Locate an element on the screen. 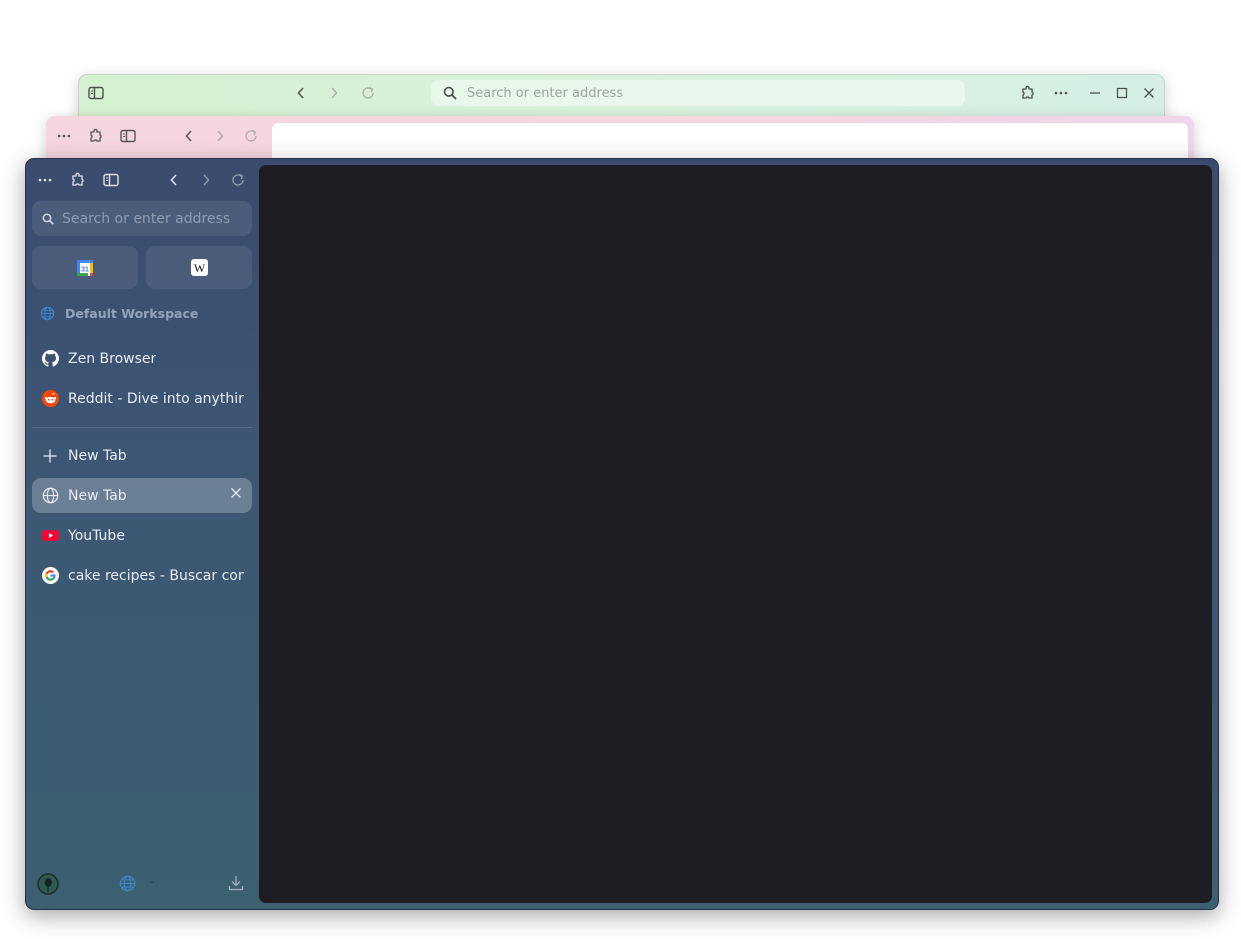 This screenshot has width=1241, height=939. tab-reddit: Reddit - Dive into anything is located at coordinates (142, 398).